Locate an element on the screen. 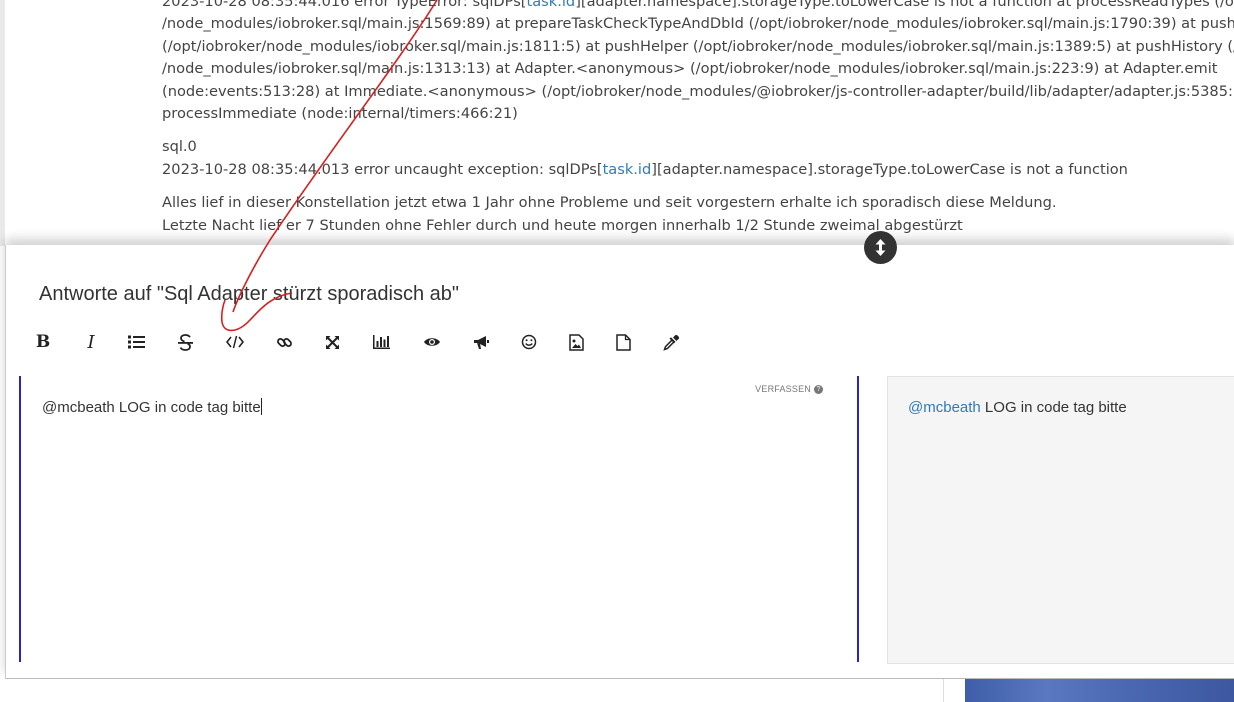  list-button is located at coordinates (136, 342).